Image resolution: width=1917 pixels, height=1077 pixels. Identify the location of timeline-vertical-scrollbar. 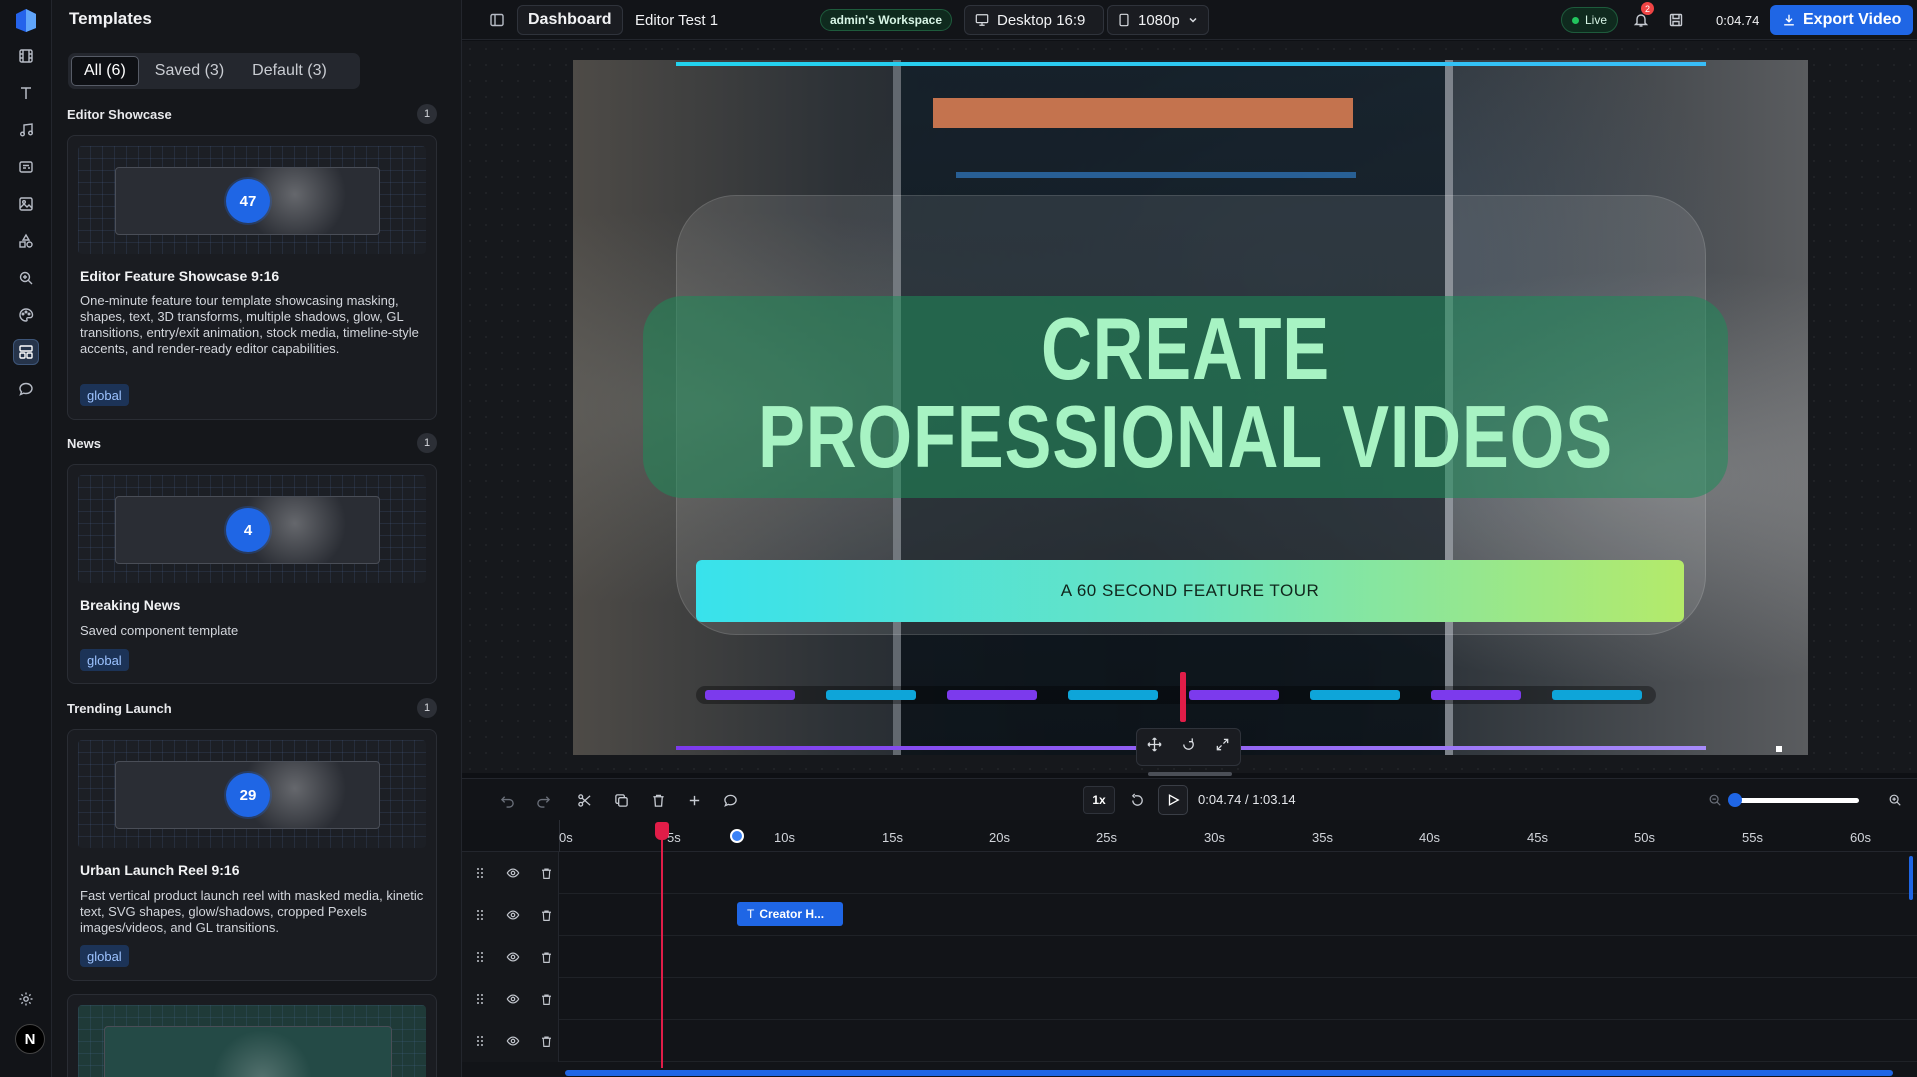
(1911, 878).